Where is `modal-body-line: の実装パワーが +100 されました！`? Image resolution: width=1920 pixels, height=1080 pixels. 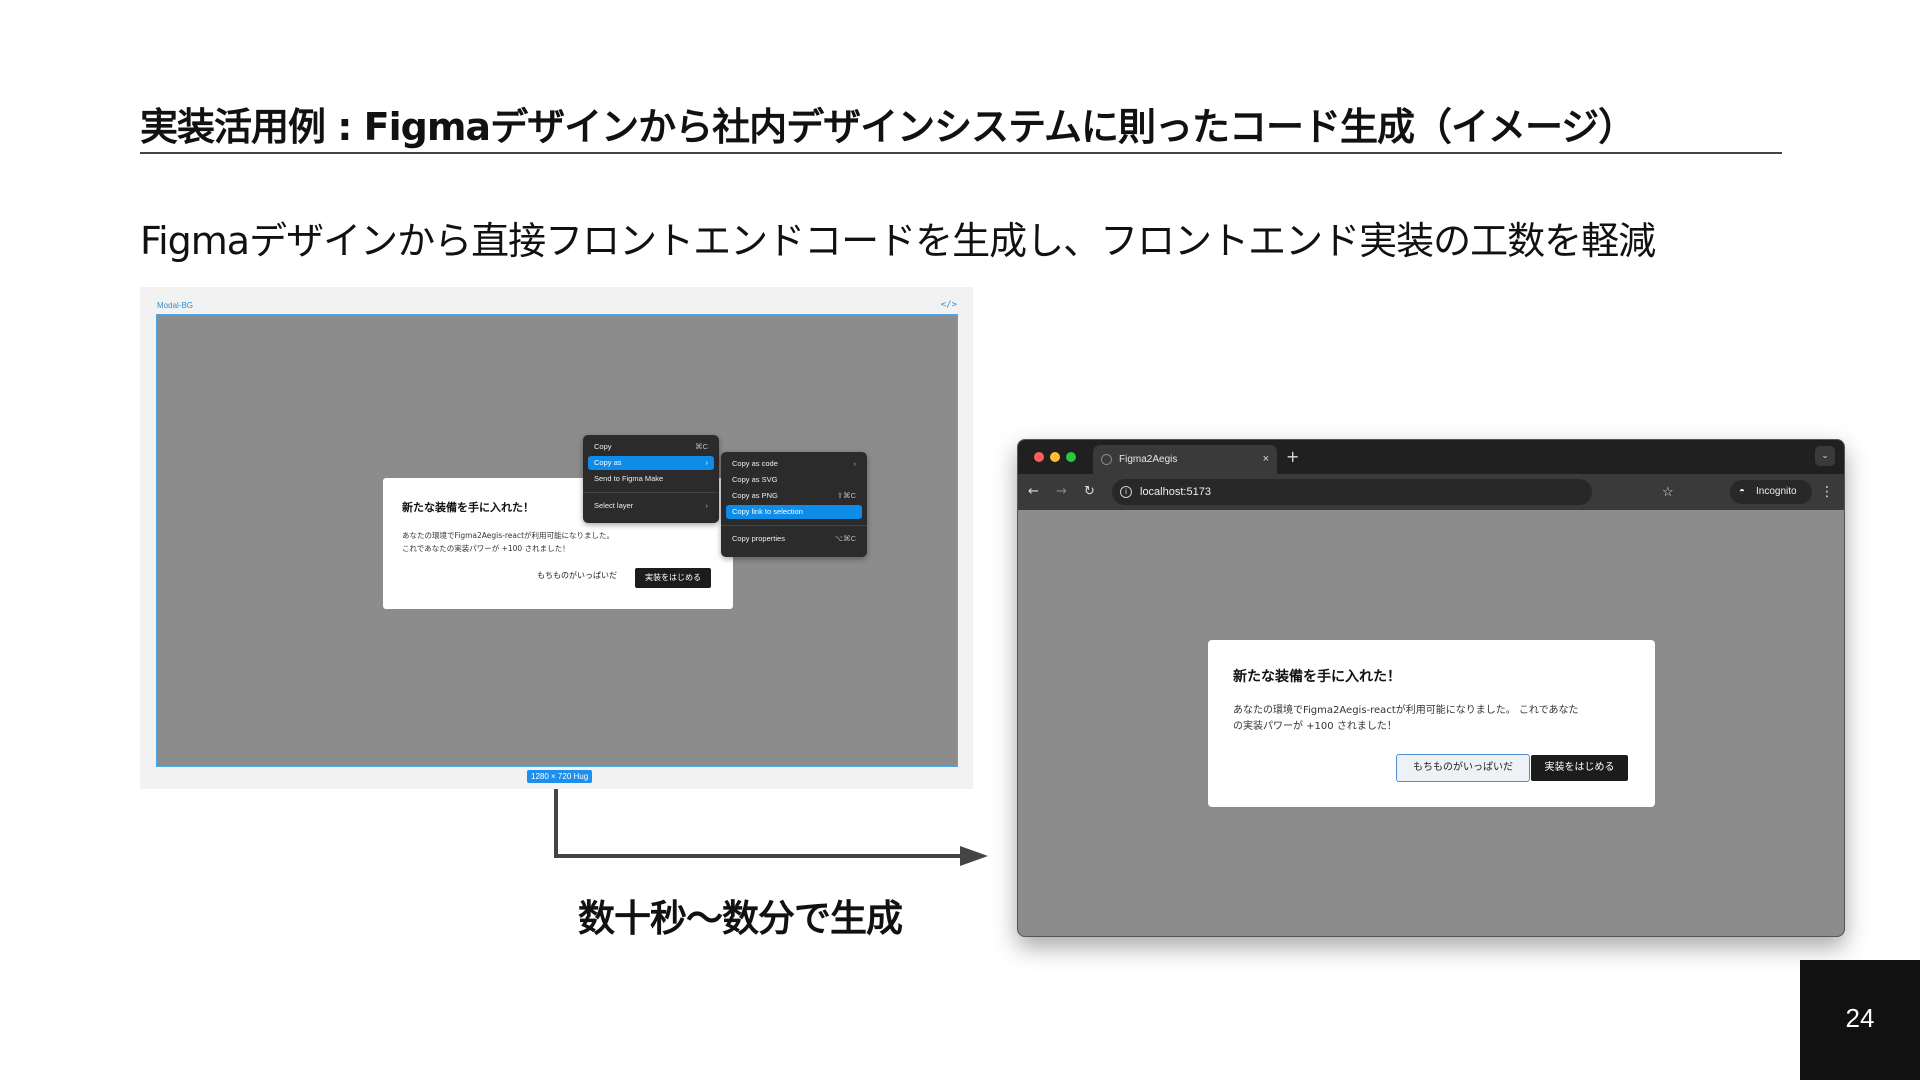 modal-body-line: の実装パワーが +100 されました！ is located at coordinates (1315, 726).